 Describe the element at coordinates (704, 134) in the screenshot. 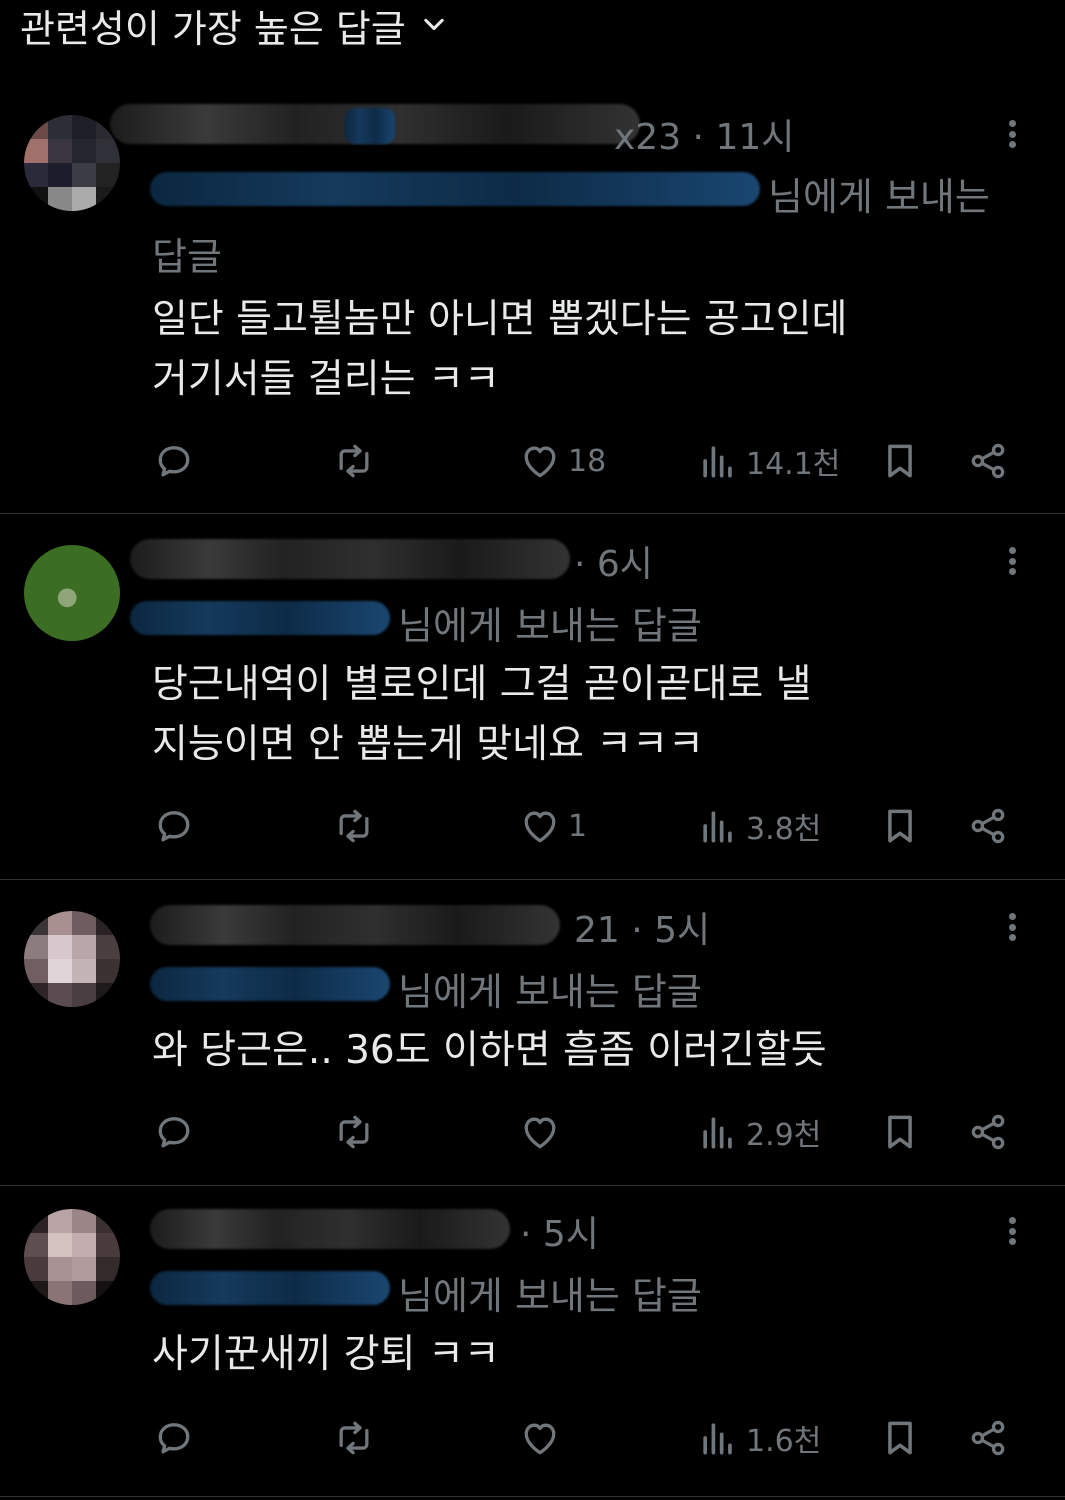

I see `timestamp: x23 · 11시` at that location.